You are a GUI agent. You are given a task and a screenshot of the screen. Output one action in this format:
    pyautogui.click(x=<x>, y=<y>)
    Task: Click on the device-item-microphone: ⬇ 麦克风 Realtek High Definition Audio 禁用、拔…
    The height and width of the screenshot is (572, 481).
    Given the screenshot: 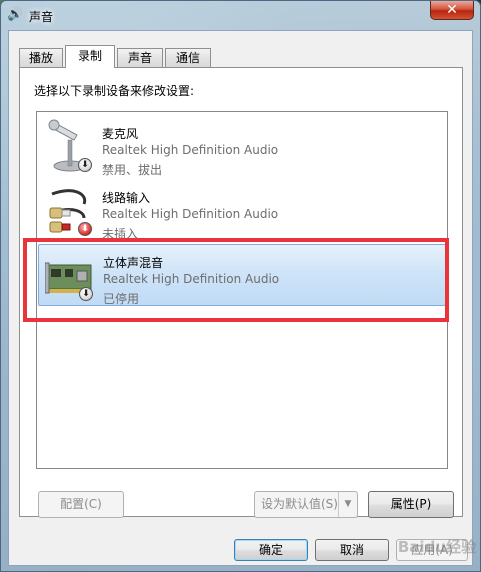 What is the action you would take?
    pyautogui.click(x=242, y=147)
    